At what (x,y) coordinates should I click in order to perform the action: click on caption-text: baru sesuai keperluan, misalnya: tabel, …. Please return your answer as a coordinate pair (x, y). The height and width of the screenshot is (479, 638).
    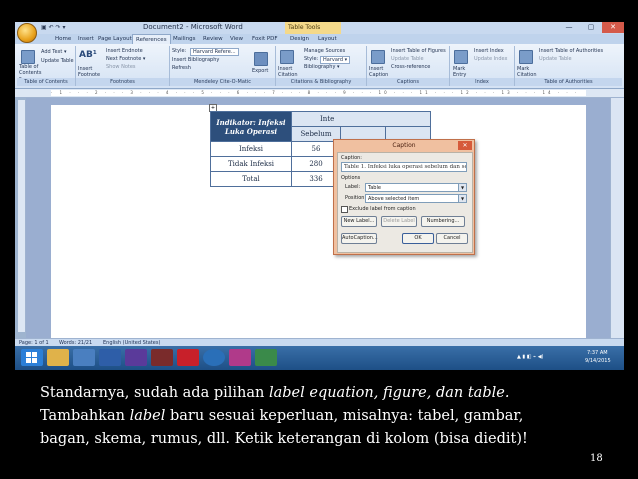
    Looking at the image, I should click on (344, 416).